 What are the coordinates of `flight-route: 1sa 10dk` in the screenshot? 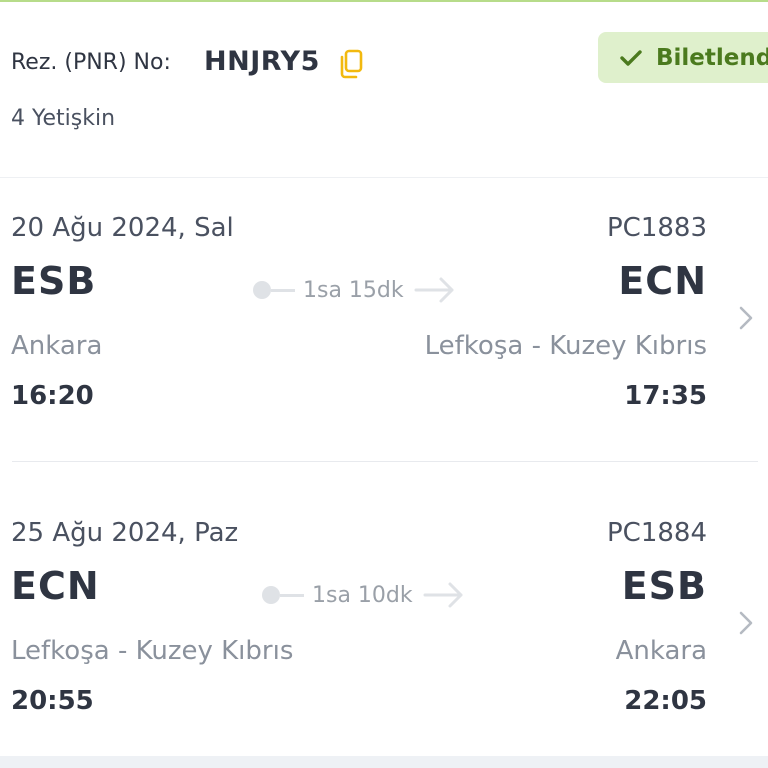 It's located at (363, 595).